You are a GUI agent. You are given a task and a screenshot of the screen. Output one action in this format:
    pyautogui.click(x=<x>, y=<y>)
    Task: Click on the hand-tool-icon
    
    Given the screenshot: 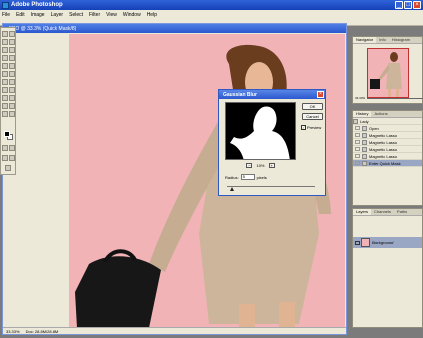 What is the action you would take?
    pyautogui.click(x=5, y=114)
    